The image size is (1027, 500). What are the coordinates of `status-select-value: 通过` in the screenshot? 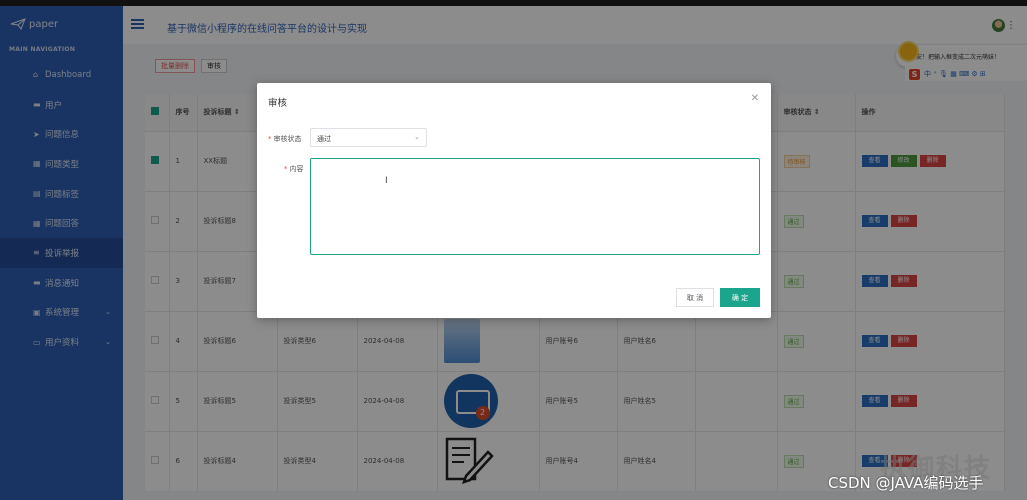 It's located at (324, 139).